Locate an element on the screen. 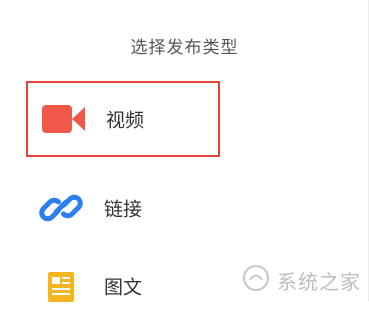 The image size is (369, 324). watermark-text: 系统之家 is located at coordinates (319, 281).